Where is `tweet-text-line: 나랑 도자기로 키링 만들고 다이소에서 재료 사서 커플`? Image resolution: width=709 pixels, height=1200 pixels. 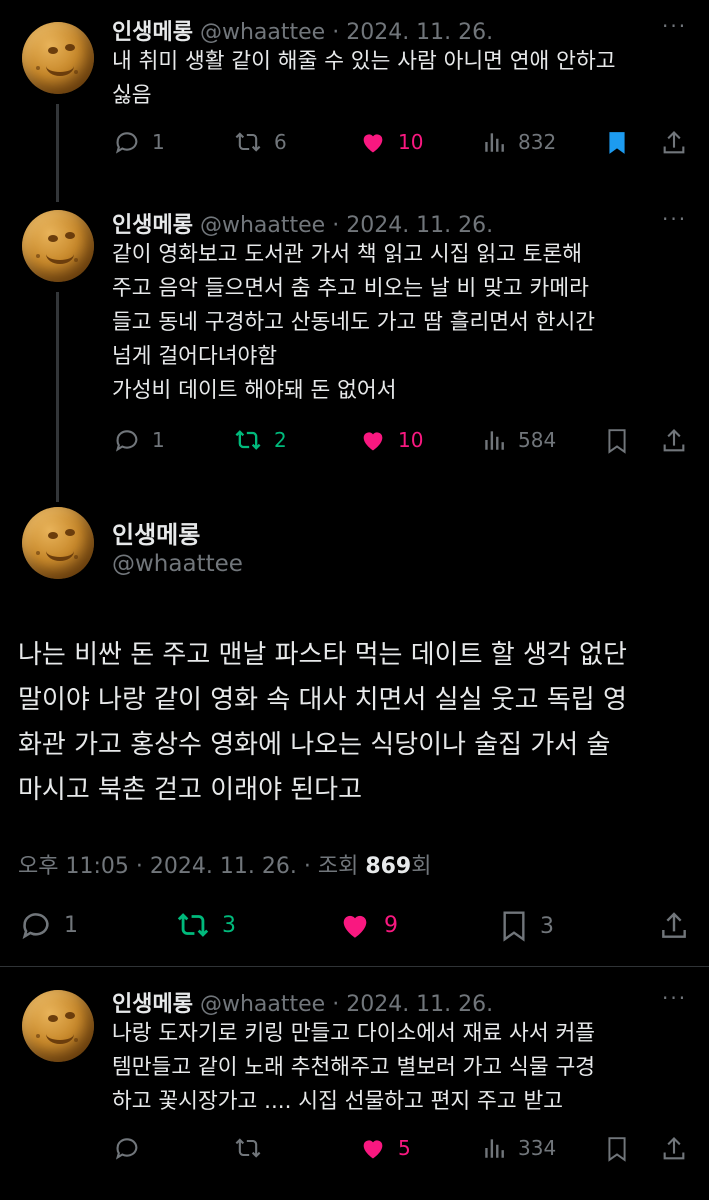
tweet-text-line: 나랑 도자기로 키링 만들고 다이소에서 재료 사서 커플 is located at coordinates (354, 1033).